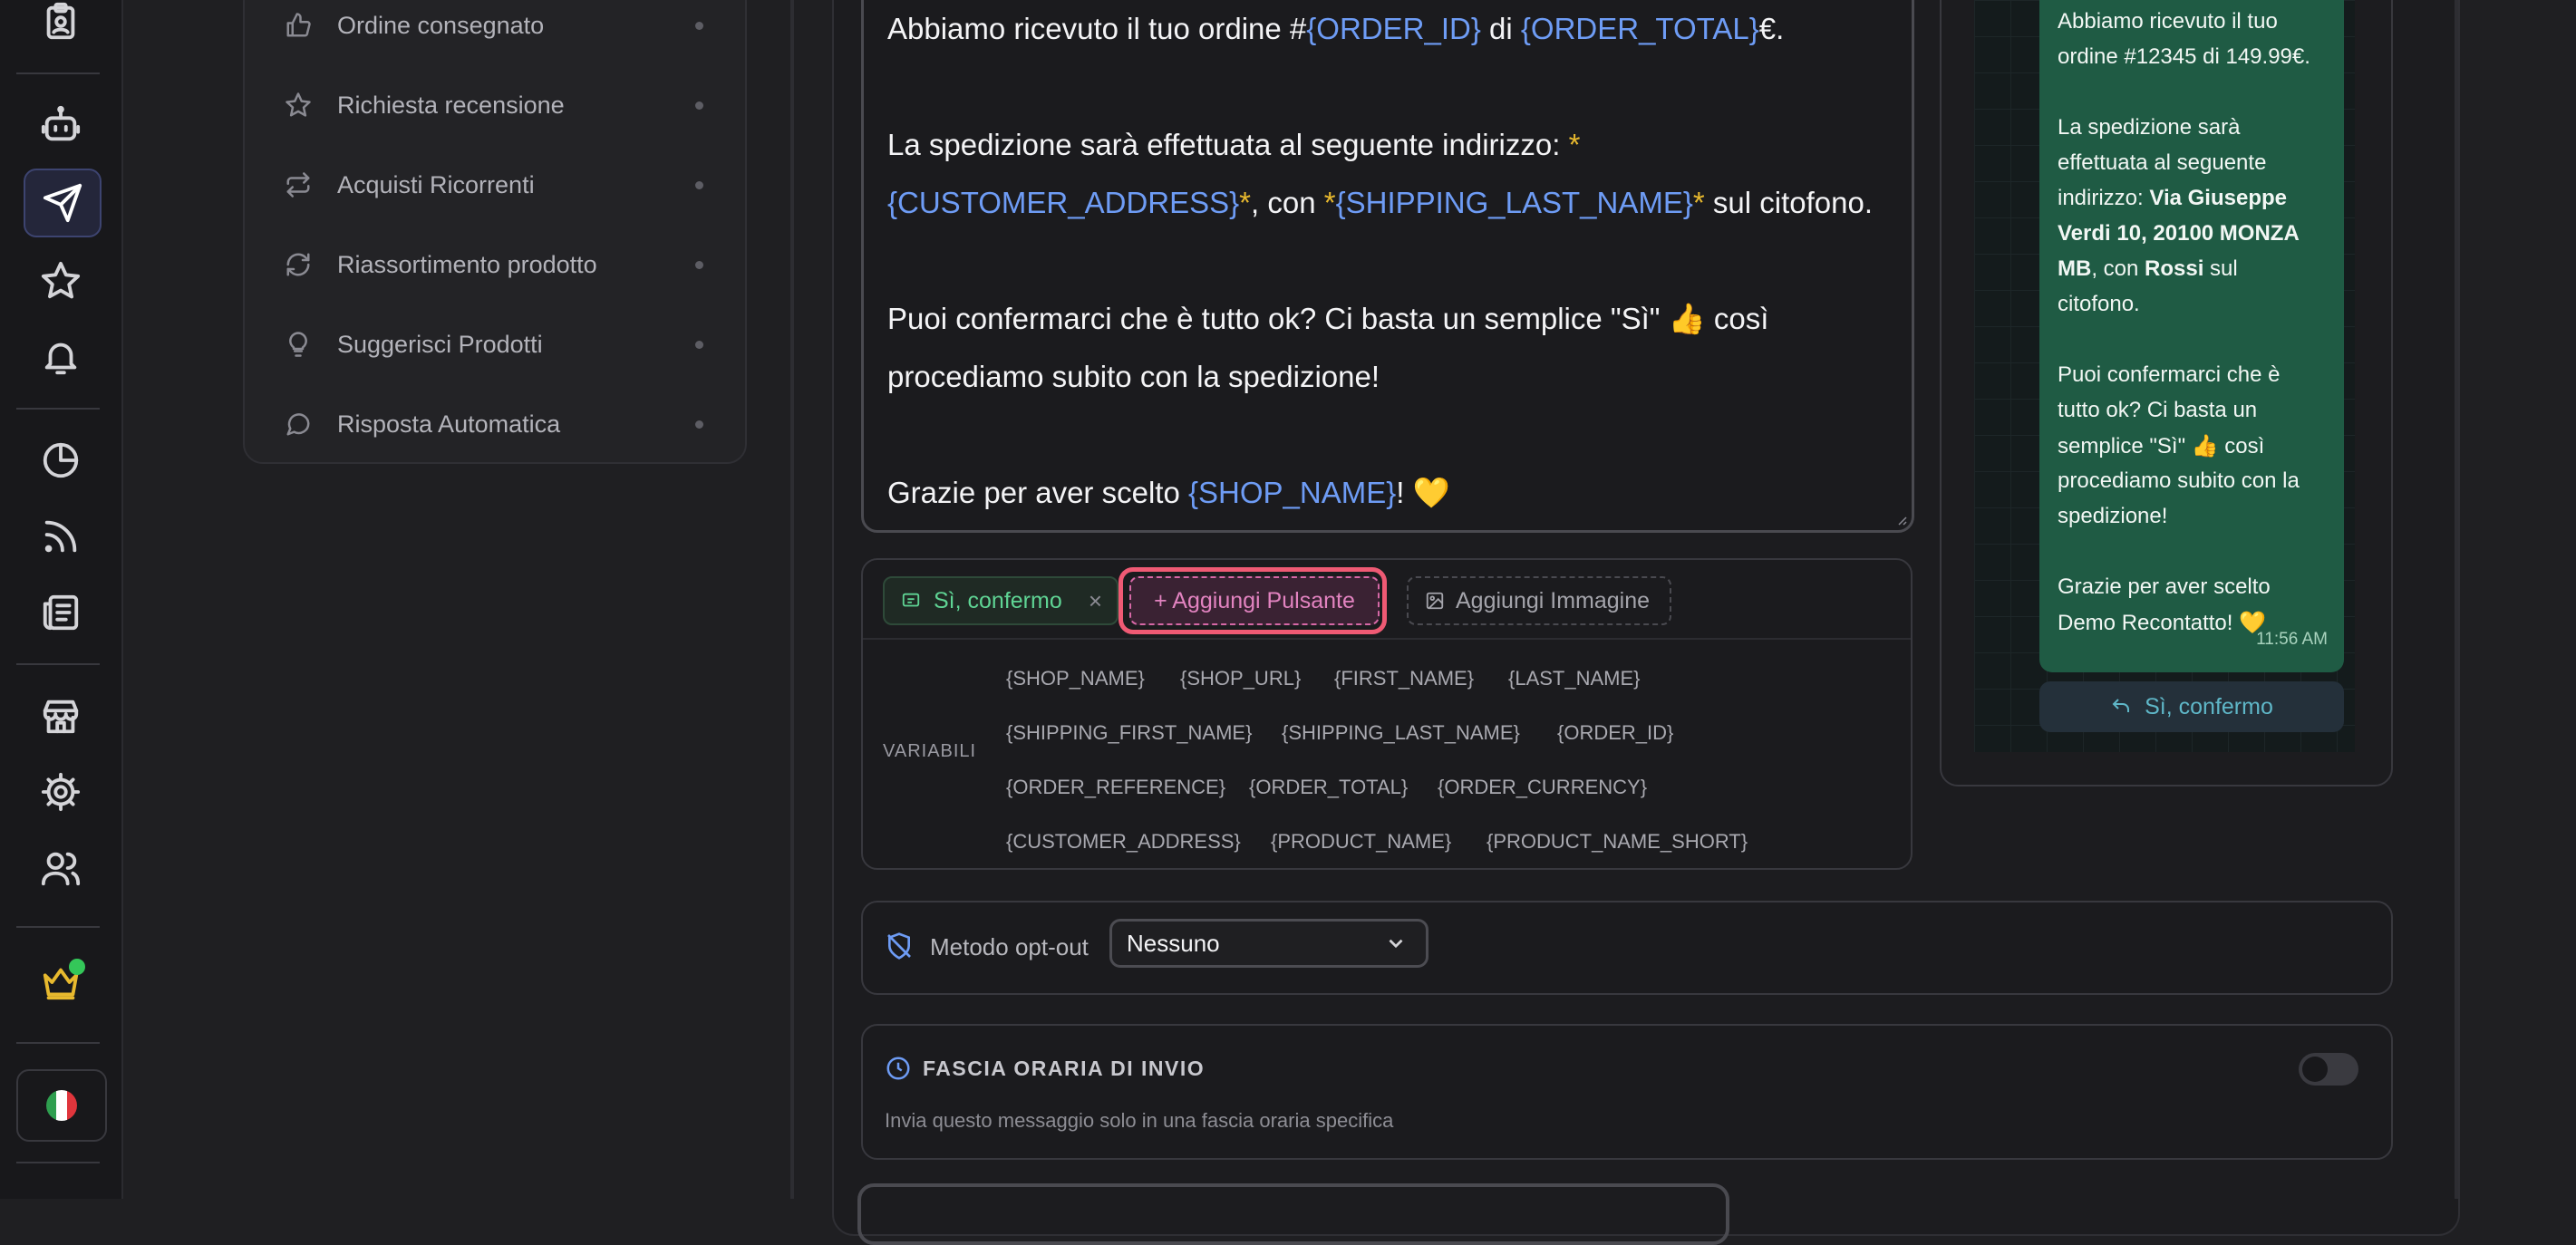 This screenshot has height=1245, width=2576. I want to click on bubble-line: tutto ok? Ci basta un, so click(2158, 410).